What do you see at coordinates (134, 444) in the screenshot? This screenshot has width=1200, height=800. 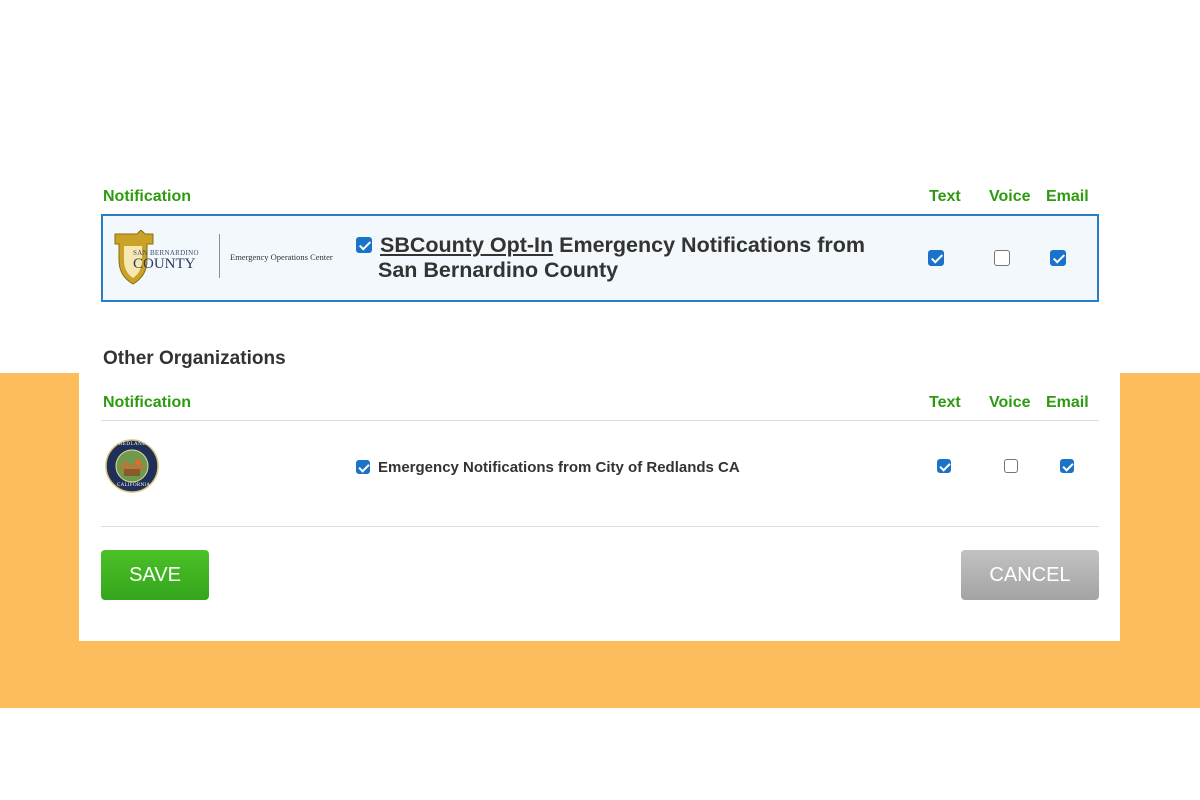 I see `redlands-seal-top-text: REDLANDS` at bounding box center [134, 444].